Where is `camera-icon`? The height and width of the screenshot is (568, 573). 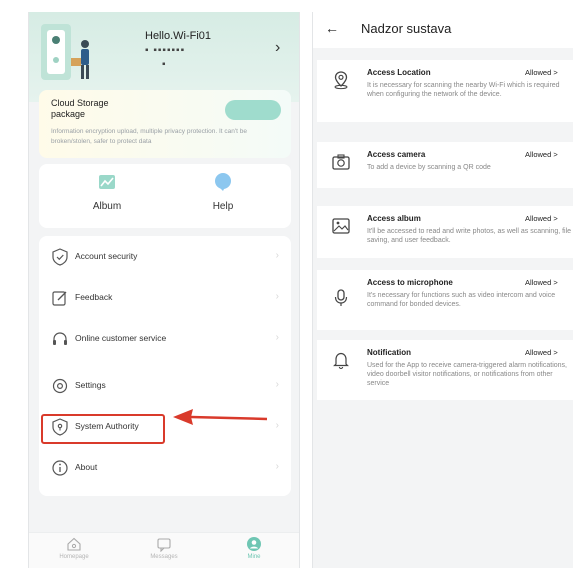 camera-icon is located at coordinates (341, 162).